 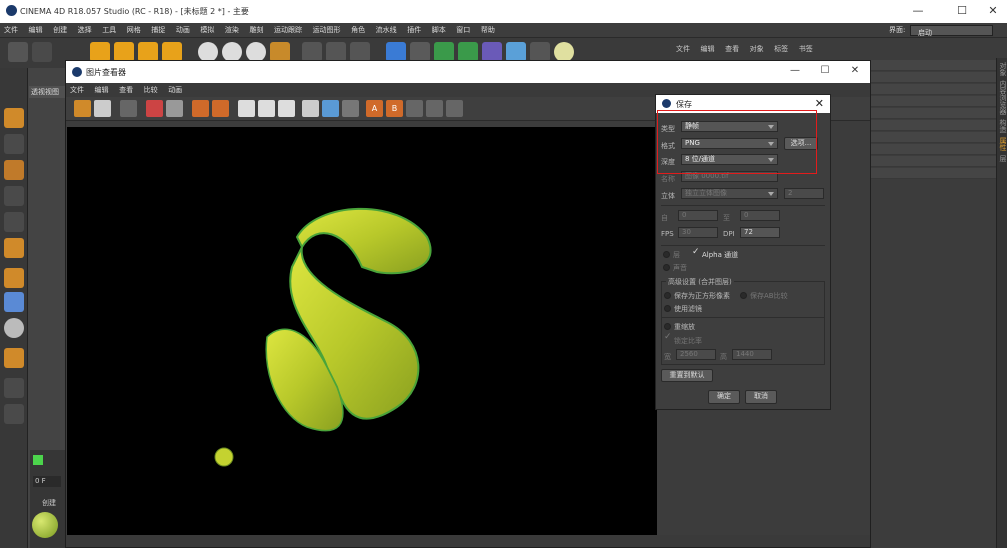 What do you see at coordinates (394, 108) in the screenshot?
I see `set-b-icon: B` at bounding box center [394, 108].